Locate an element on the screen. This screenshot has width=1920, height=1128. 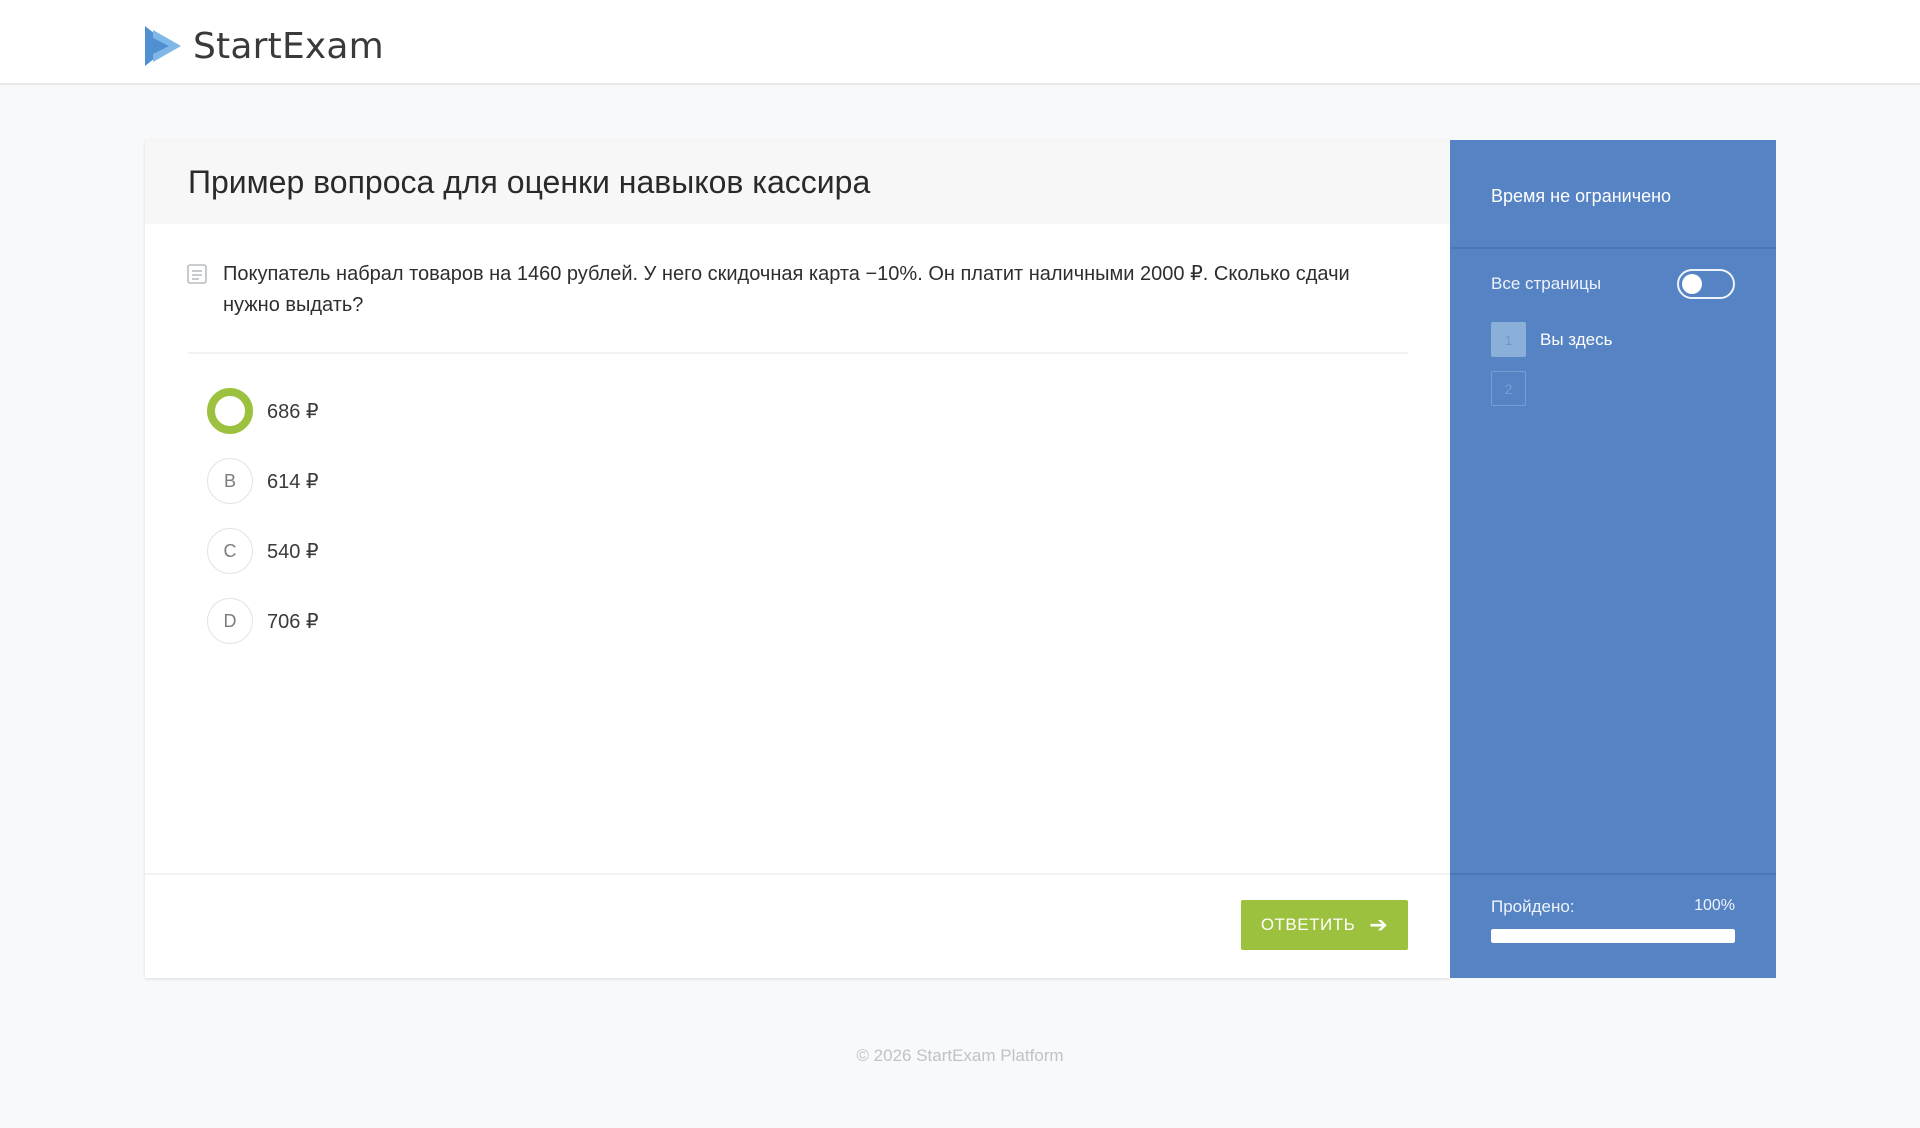
option-label: 706 ₽ is located at coordinates (293, 621).